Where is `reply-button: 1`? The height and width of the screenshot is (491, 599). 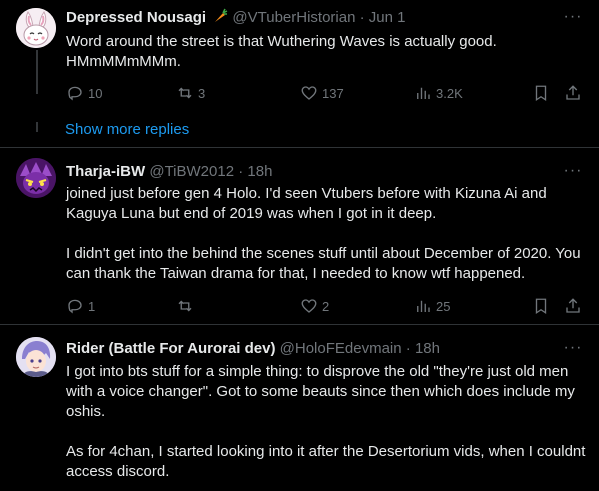
reply-button: 1 is located at coordinates (80, 306).